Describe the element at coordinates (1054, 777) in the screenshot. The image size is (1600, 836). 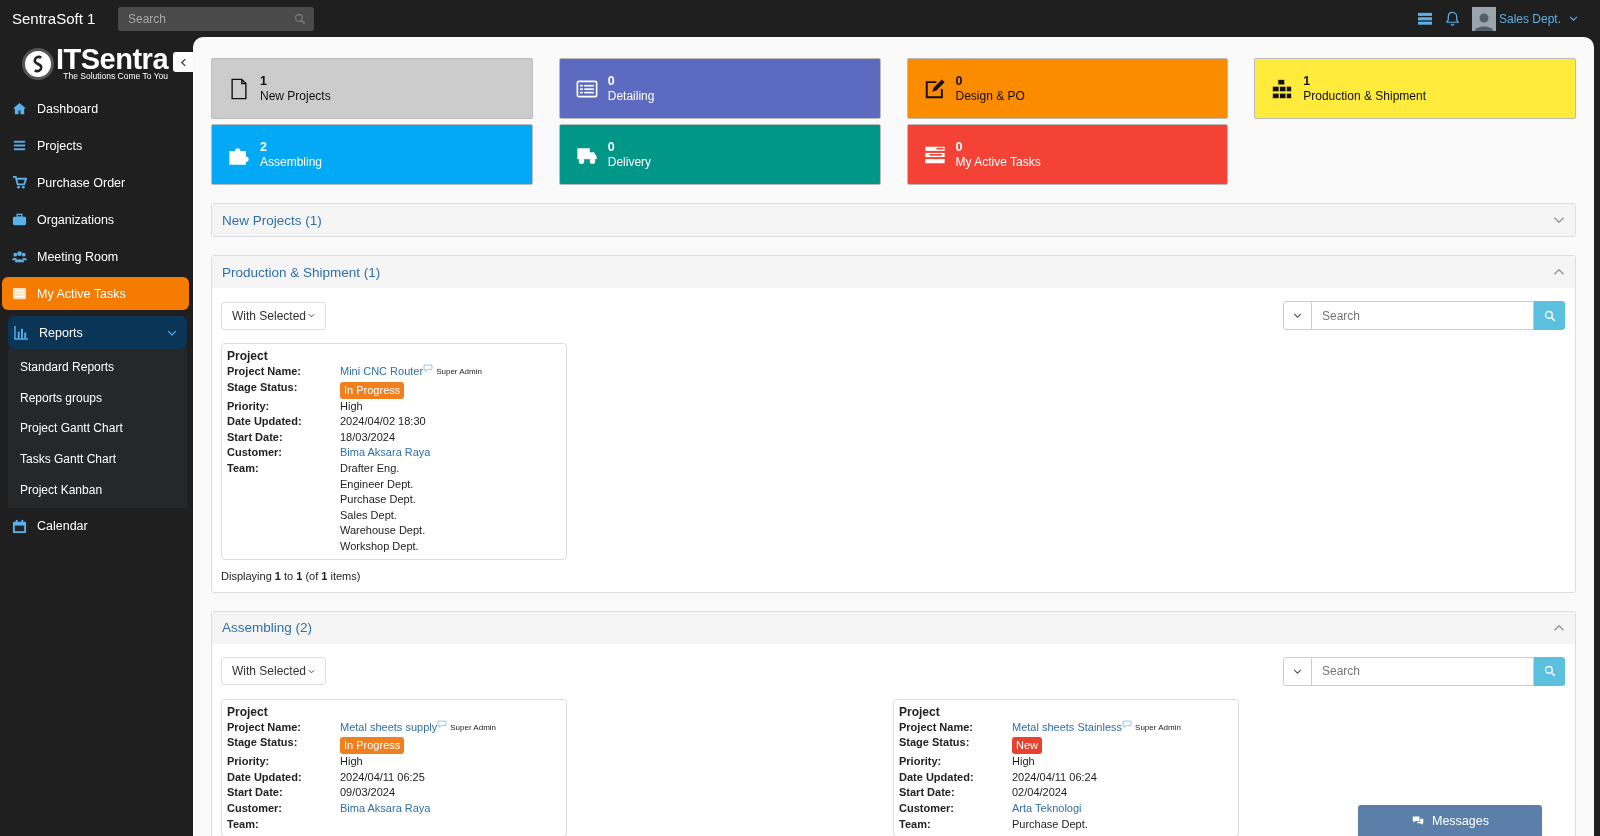
I see `field-value: 2024/04/11 06:24` at that location.